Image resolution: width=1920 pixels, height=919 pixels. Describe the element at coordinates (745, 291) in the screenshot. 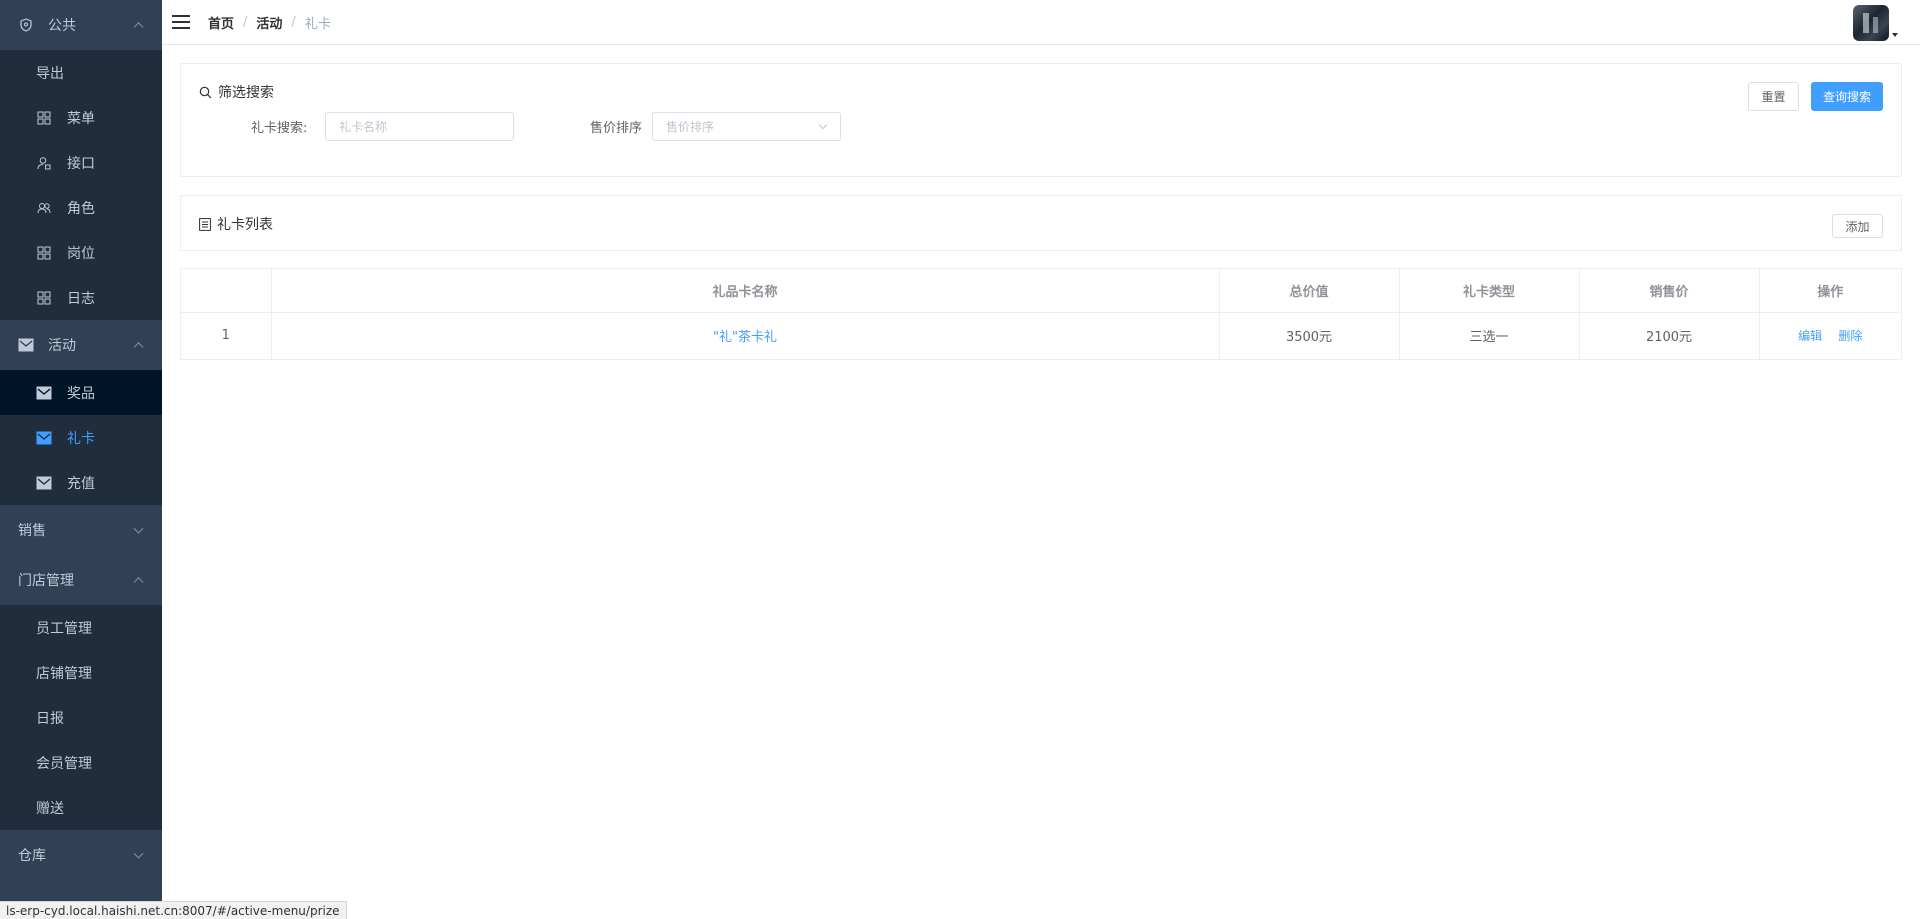

I see `col-name-header: 礼品卡名称` at that location.